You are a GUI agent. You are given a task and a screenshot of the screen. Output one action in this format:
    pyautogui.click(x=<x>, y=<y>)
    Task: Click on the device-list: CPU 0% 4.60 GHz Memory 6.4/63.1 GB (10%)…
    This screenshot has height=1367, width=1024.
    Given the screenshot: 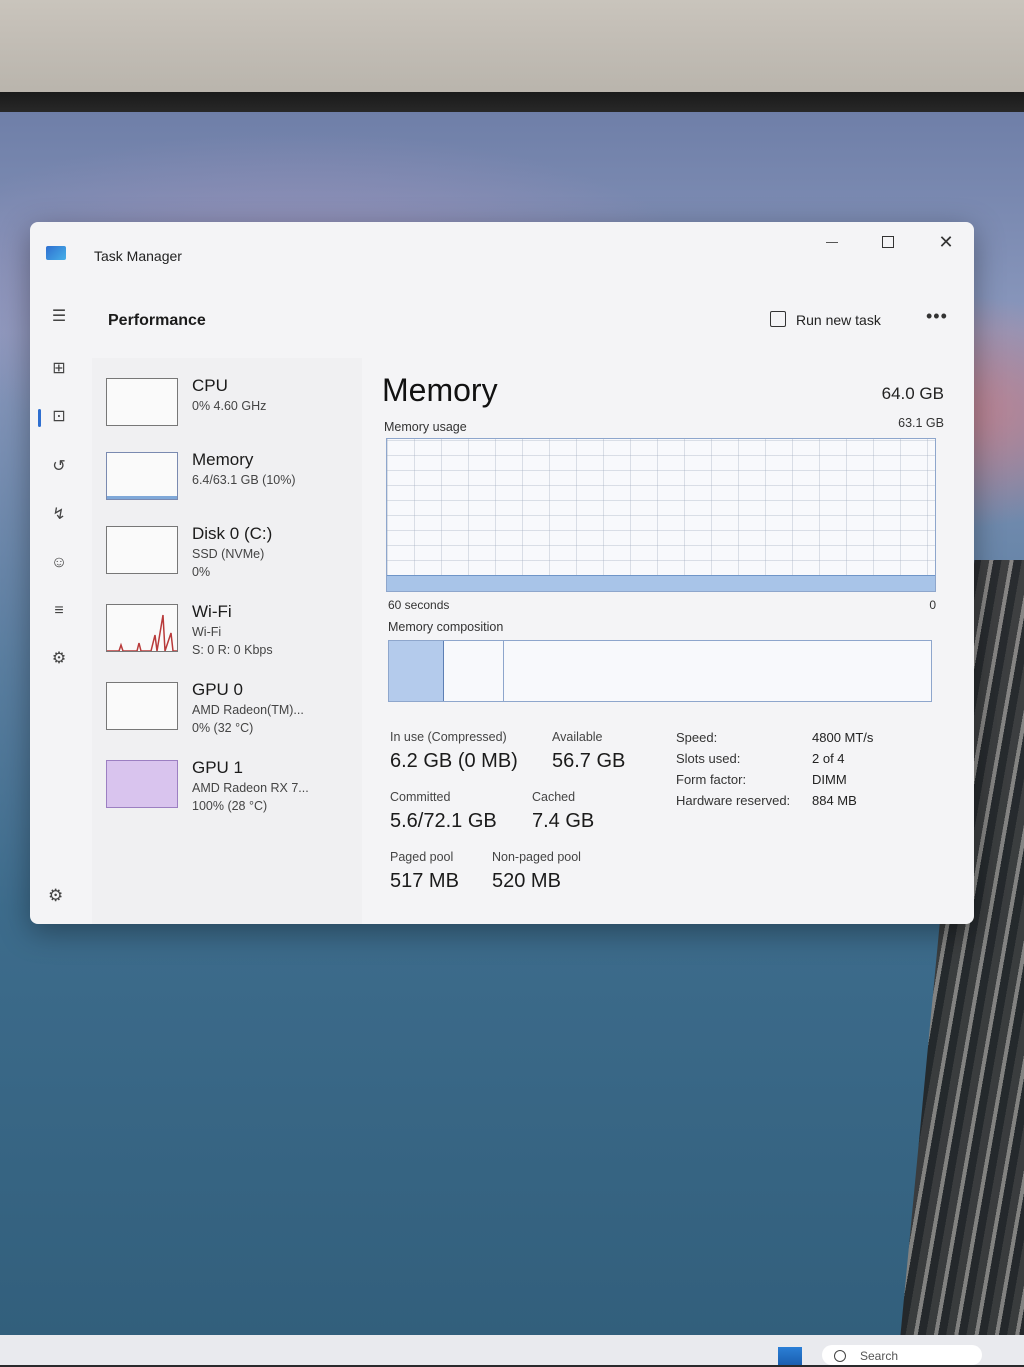 What is the action you would take?
    pyautogui.click(x=227, y=641)
    